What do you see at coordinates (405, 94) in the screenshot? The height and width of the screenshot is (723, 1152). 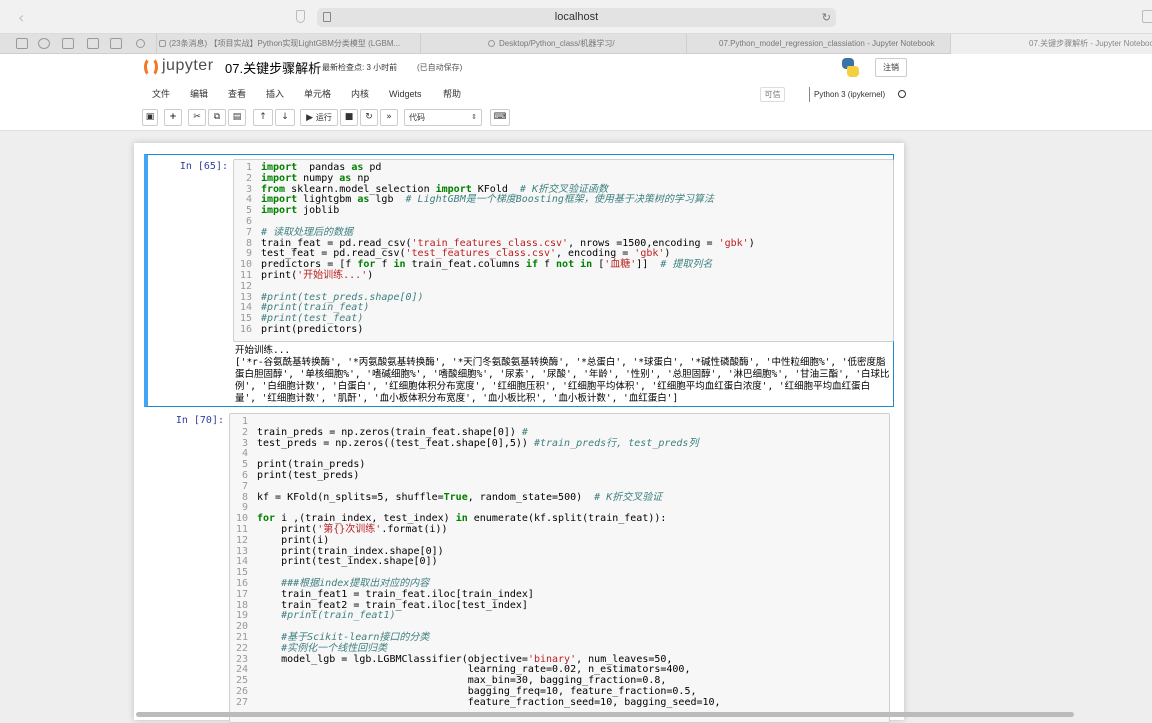 I see `menu-widgets: Widgets` at bounding box center [405, 94].